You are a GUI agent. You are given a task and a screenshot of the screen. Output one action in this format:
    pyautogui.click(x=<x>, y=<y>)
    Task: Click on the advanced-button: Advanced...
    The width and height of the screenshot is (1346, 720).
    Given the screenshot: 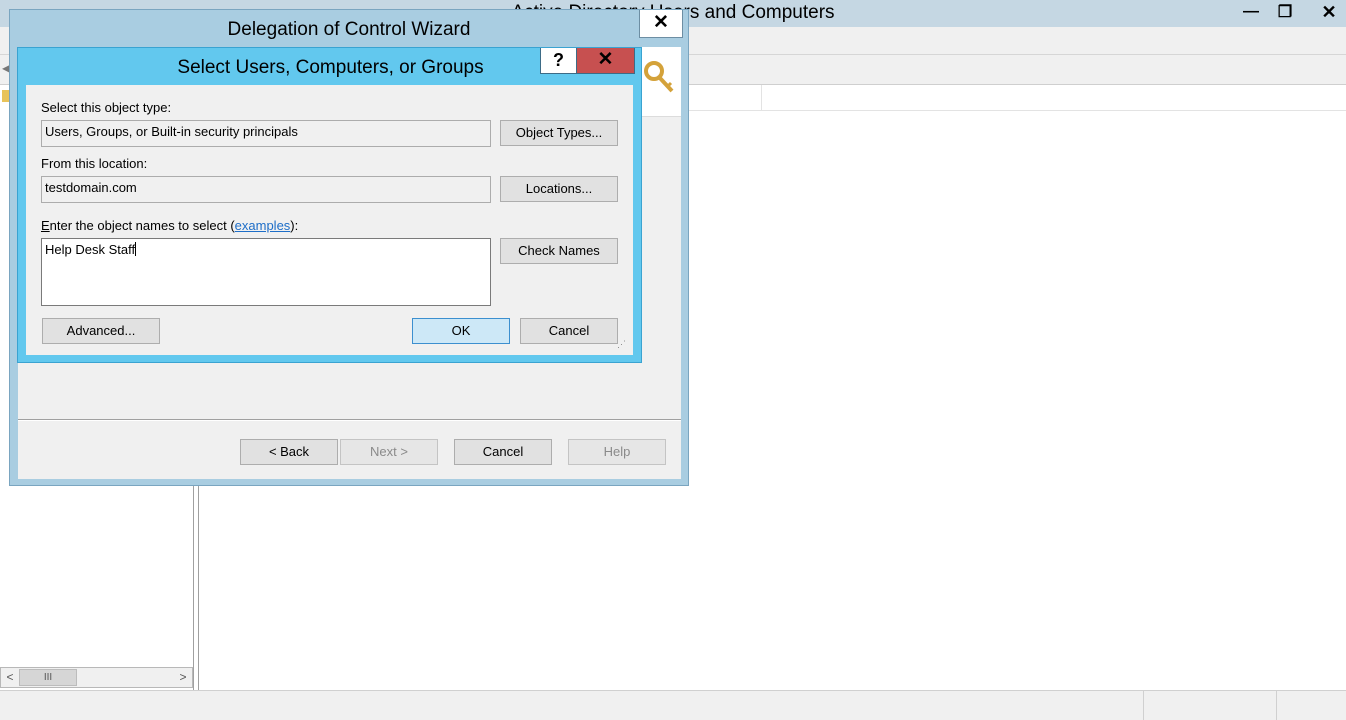 What is the action you would take?
    pyautogui.click(x=101, y=331)
    